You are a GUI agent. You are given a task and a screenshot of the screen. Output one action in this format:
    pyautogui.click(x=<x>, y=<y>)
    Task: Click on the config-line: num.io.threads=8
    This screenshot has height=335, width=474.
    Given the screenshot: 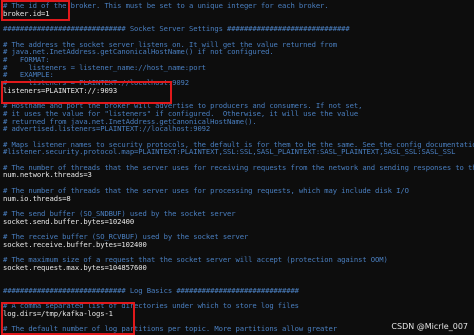 What is the action you would take?
    pyautogui.click(x=37, y=198)
    